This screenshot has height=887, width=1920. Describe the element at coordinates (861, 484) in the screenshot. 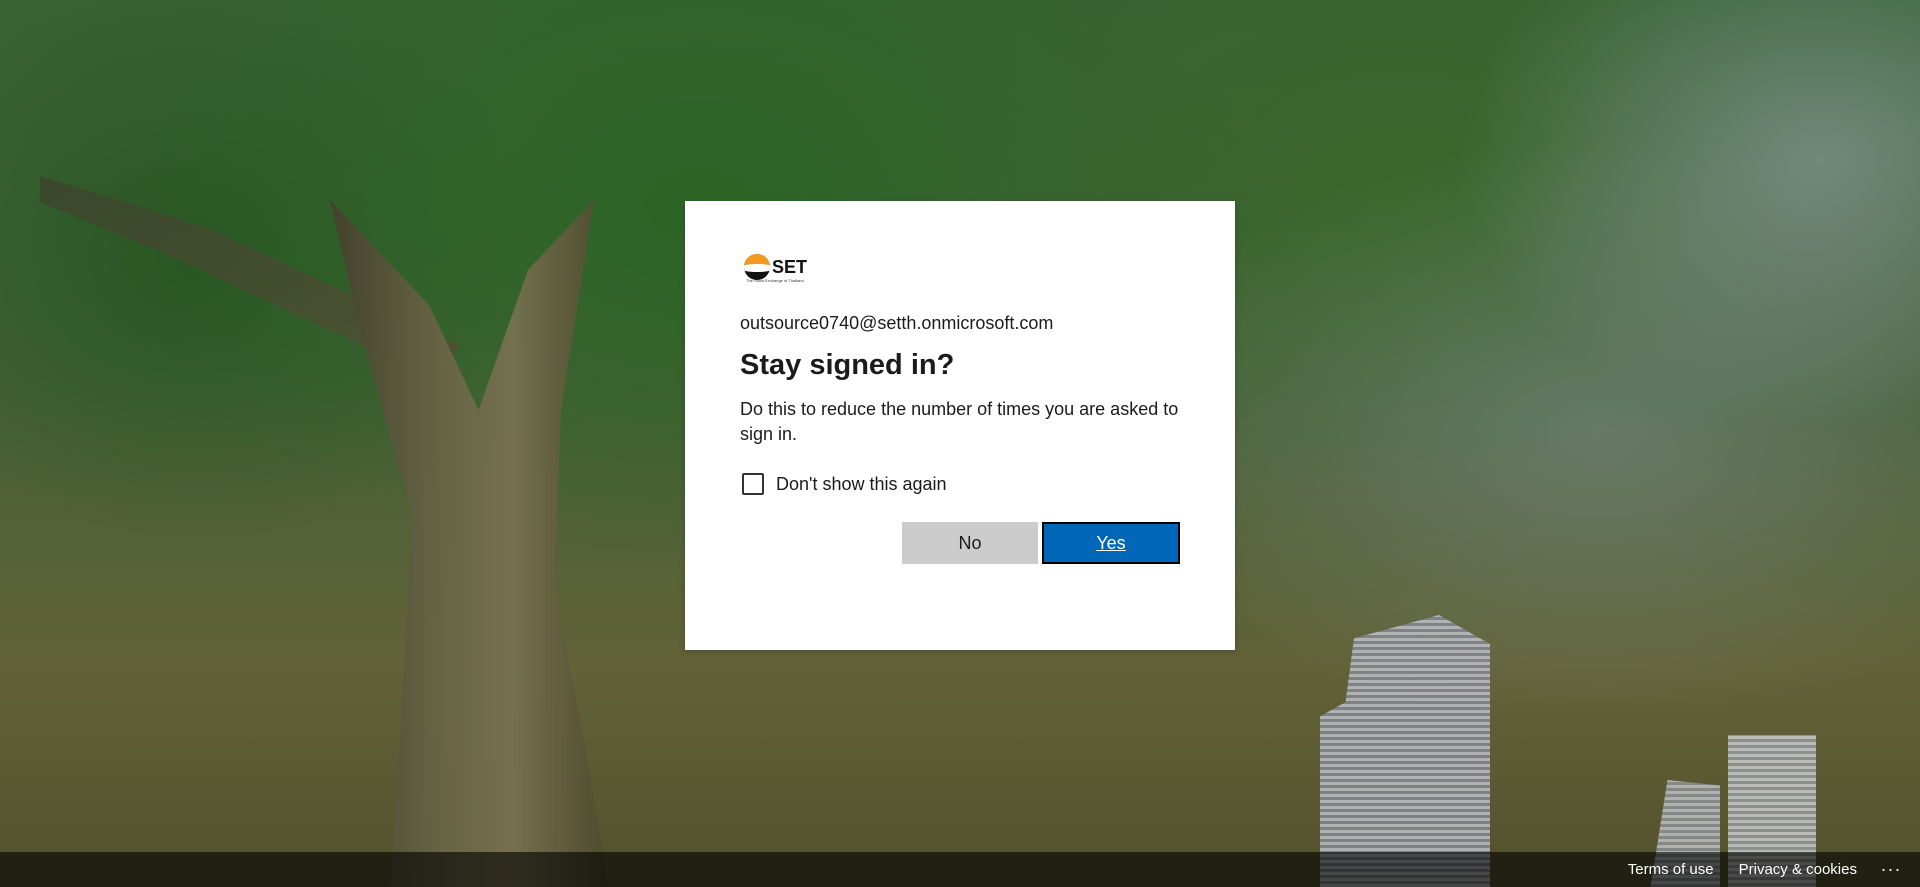

I see `dont-show-again-label: Don't show this again` at that location.